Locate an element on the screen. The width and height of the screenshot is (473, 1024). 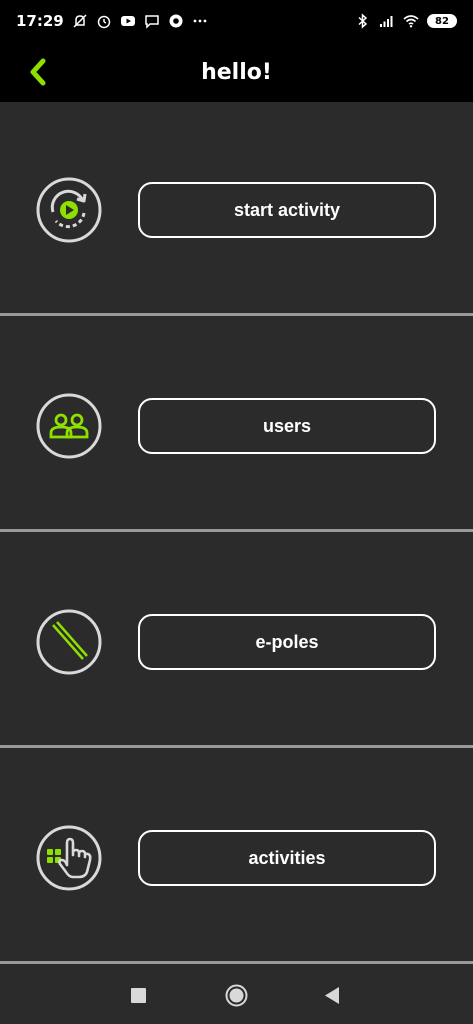
home-icon is located at coordinates (236, 995).